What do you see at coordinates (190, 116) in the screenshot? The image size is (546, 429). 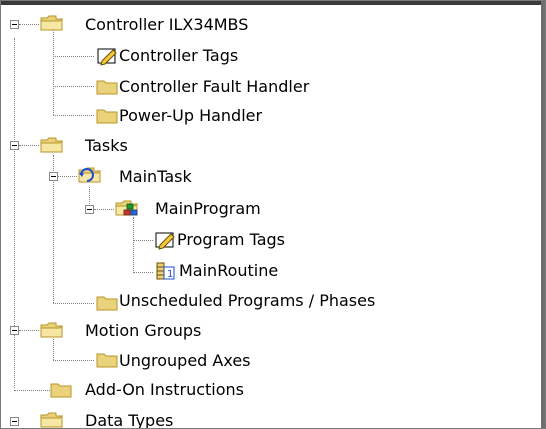 I see `tree-node-label: Power-Up Handler` at bounding box center [190, 116].